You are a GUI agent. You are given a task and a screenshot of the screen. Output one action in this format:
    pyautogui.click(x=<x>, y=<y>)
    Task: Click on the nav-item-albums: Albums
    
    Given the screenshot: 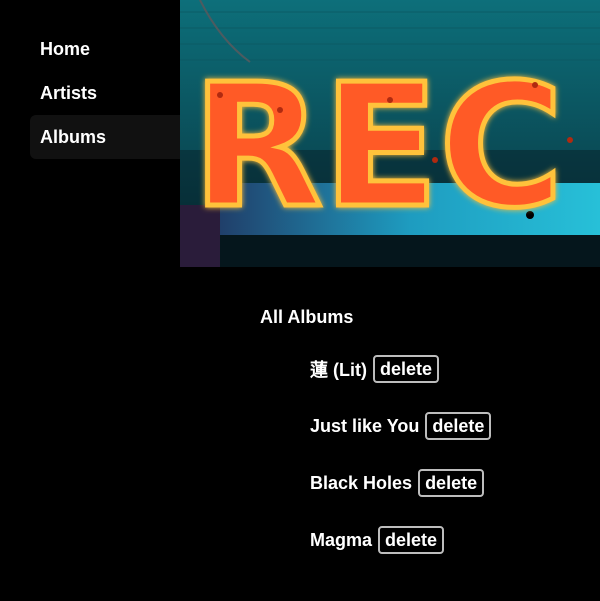 What is the action you would take?
    pyautogui.click(x=105, y=137)
    